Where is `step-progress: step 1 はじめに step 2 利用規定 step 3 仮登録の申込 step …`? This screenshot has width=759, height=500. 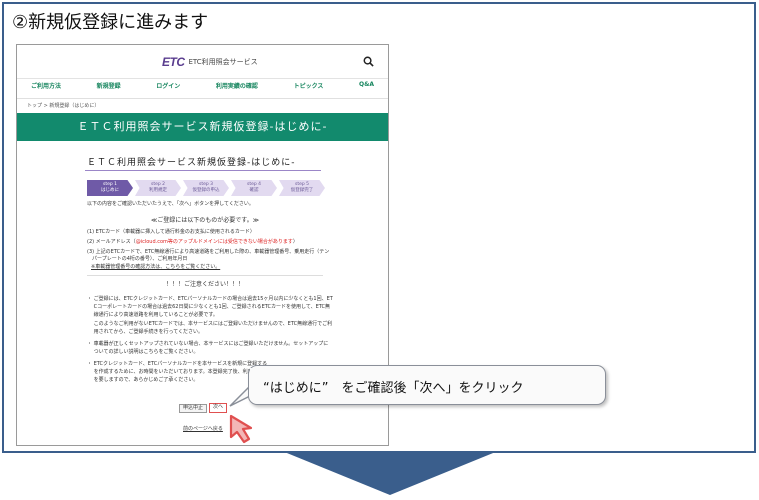
step-progress: step 1 はじめに step 2 利用規定 step 3 仮登録の申込 step … is located at coordinates (206, 188).